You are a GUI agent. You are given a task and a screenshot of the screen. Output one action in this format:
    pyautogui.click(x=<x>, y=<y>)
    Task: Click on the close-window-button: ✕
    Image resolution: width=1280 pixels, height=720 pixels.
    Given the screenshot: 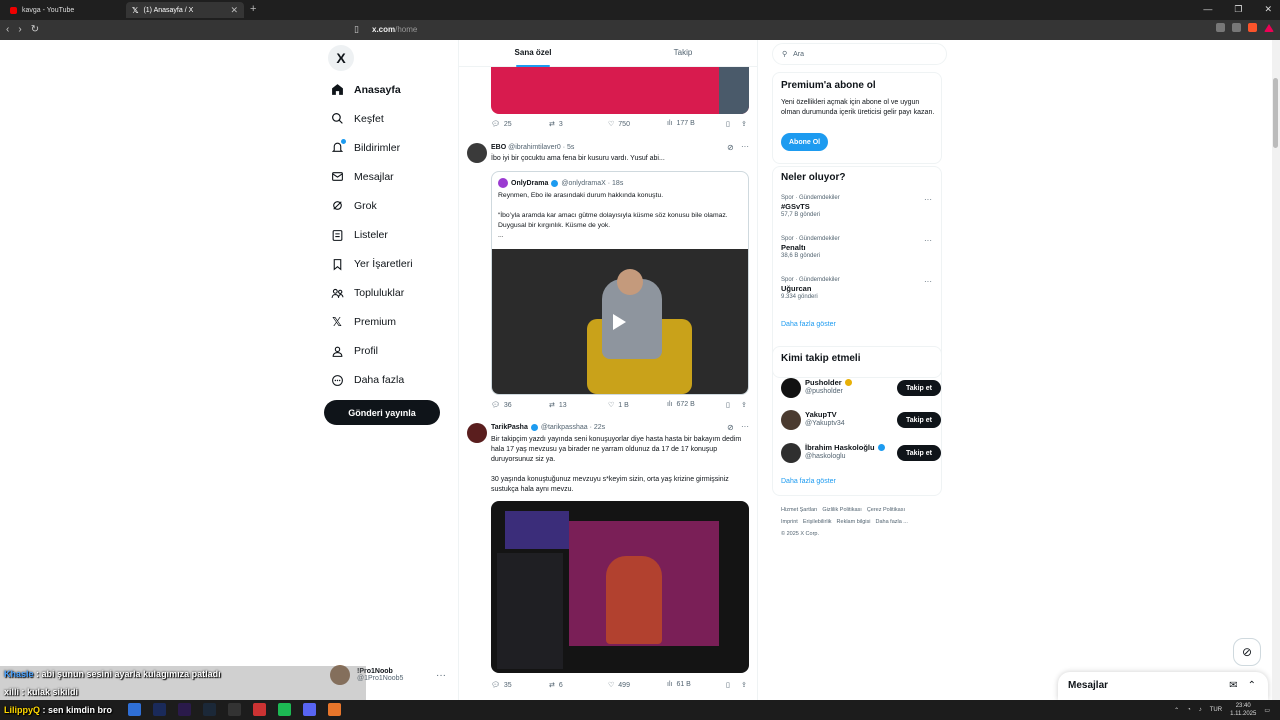 What is the action you would take?
    pyautogui.click(x=1268, y=9)
    